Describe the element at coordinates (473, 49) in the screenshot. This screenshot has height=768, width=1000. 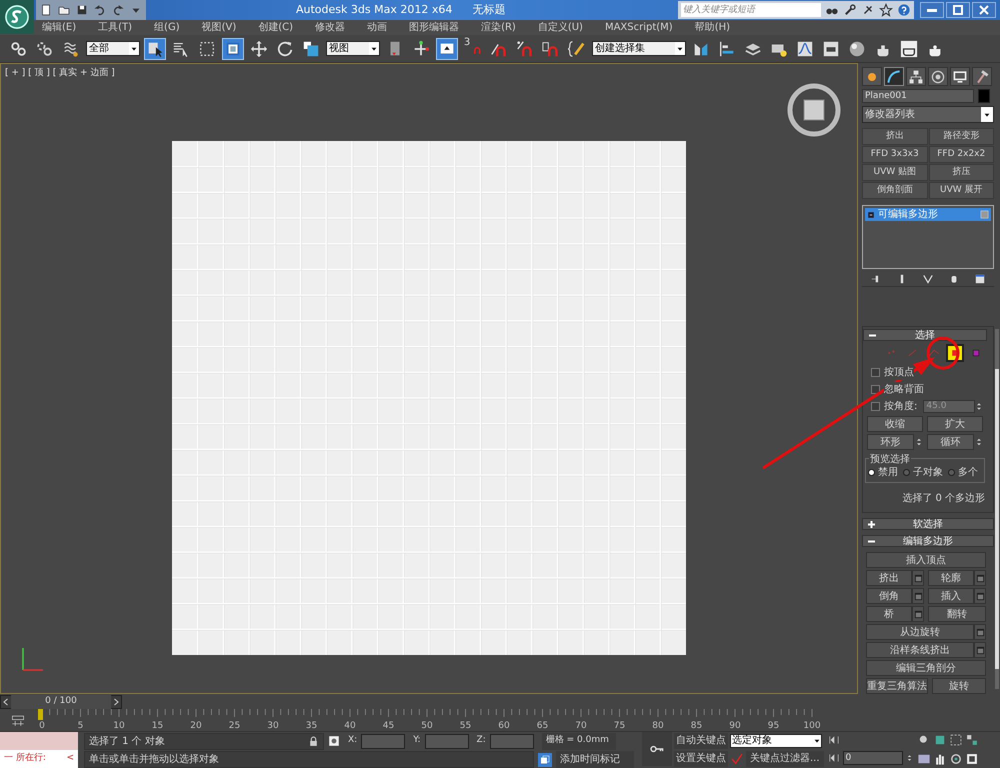
I see `magnet-button: 3` at that location.